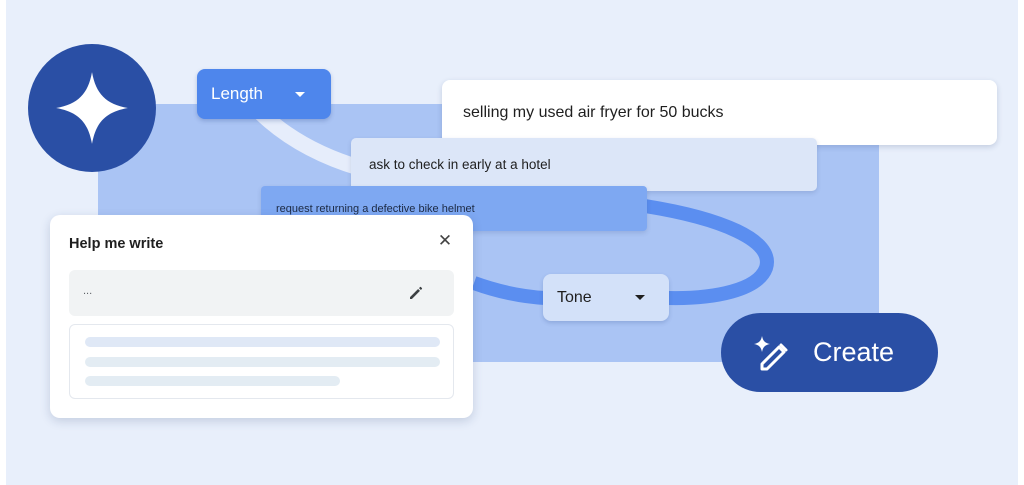  Describe the element at coordinates (416, 293) in the screenshot. I see `pencil-icon` at that location.